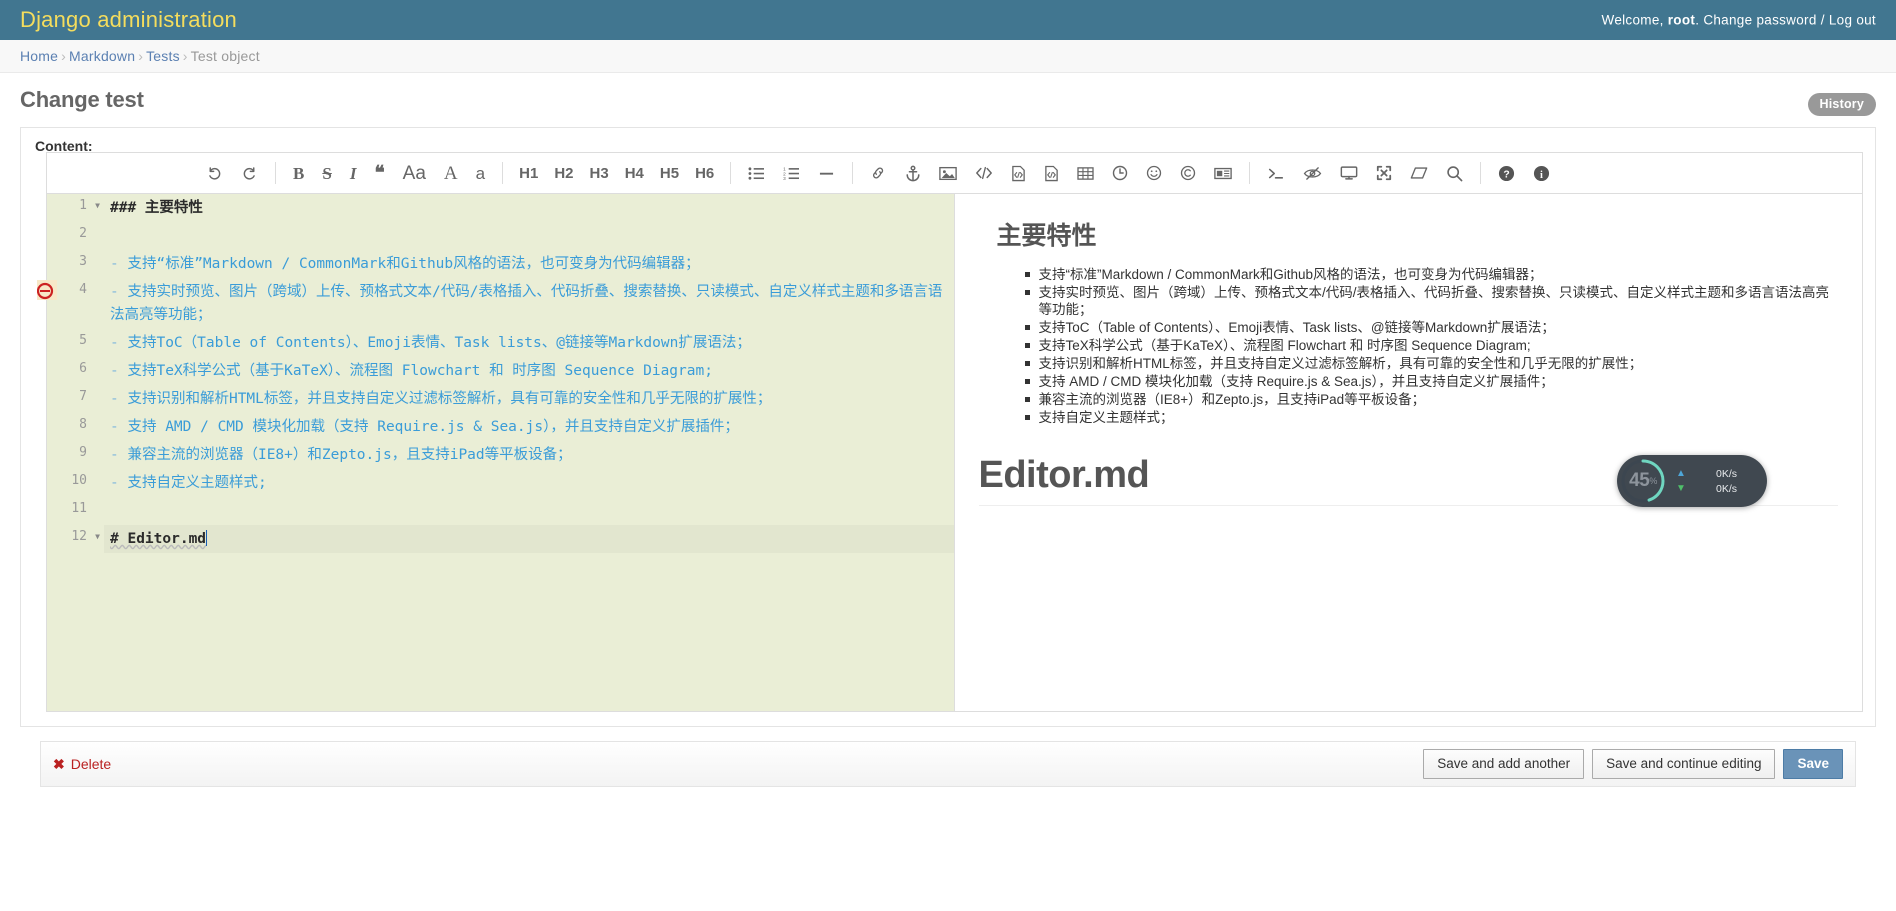 Image resolution: width=1896 pixels, height=911 pixels. I want to click on heading-h4-icon: H4, so click(634, 173).